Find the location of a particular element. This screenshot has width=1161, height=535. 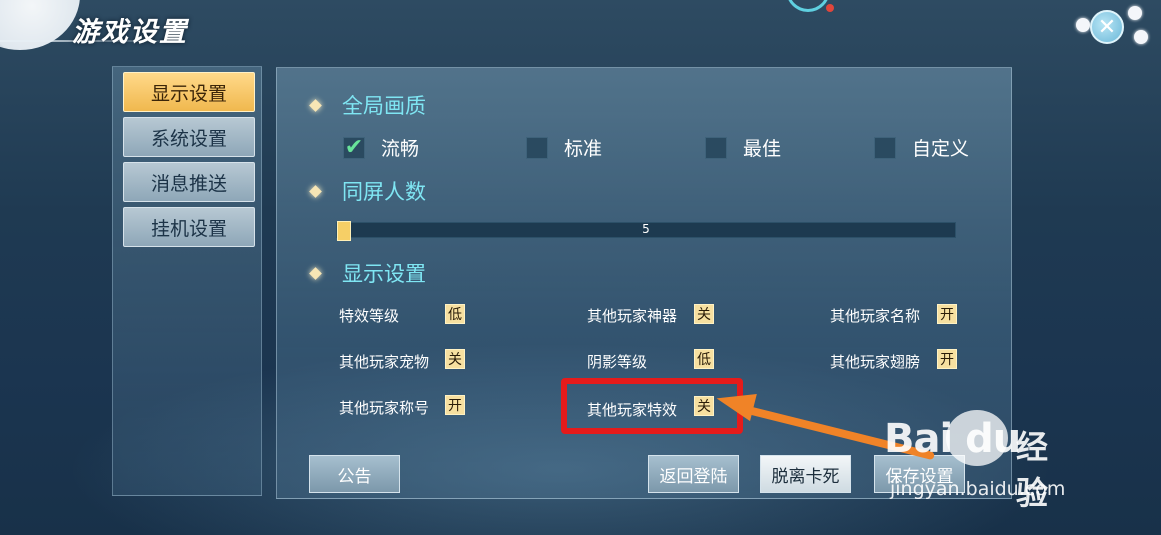

option-label: 最佳 is located at coordinates (762, 149).